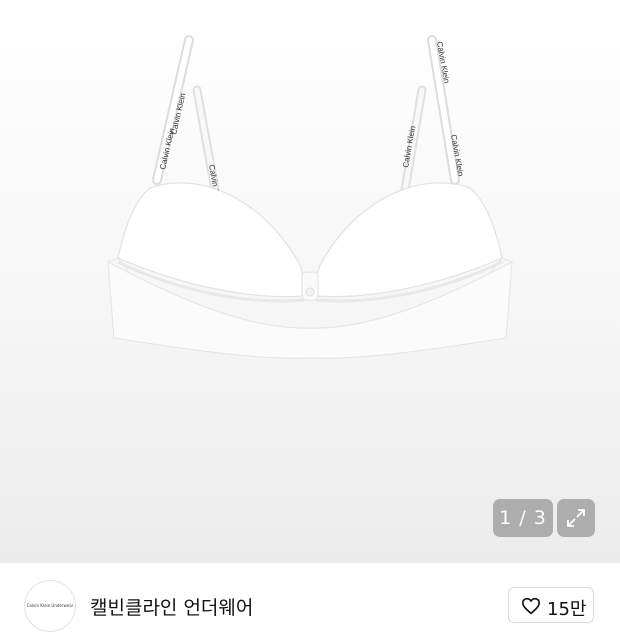 The width and height of the screenshot is (620, 632). Describe the element at coordinates (567, 609) in the screenshot. I see `like-count: 15만` at that location.